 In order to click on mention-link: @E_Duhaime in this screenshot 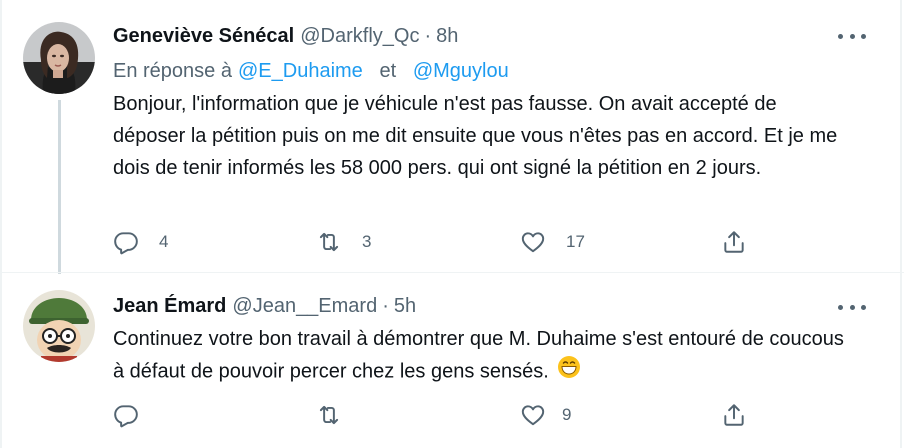, I will do `click(300, 71)`.